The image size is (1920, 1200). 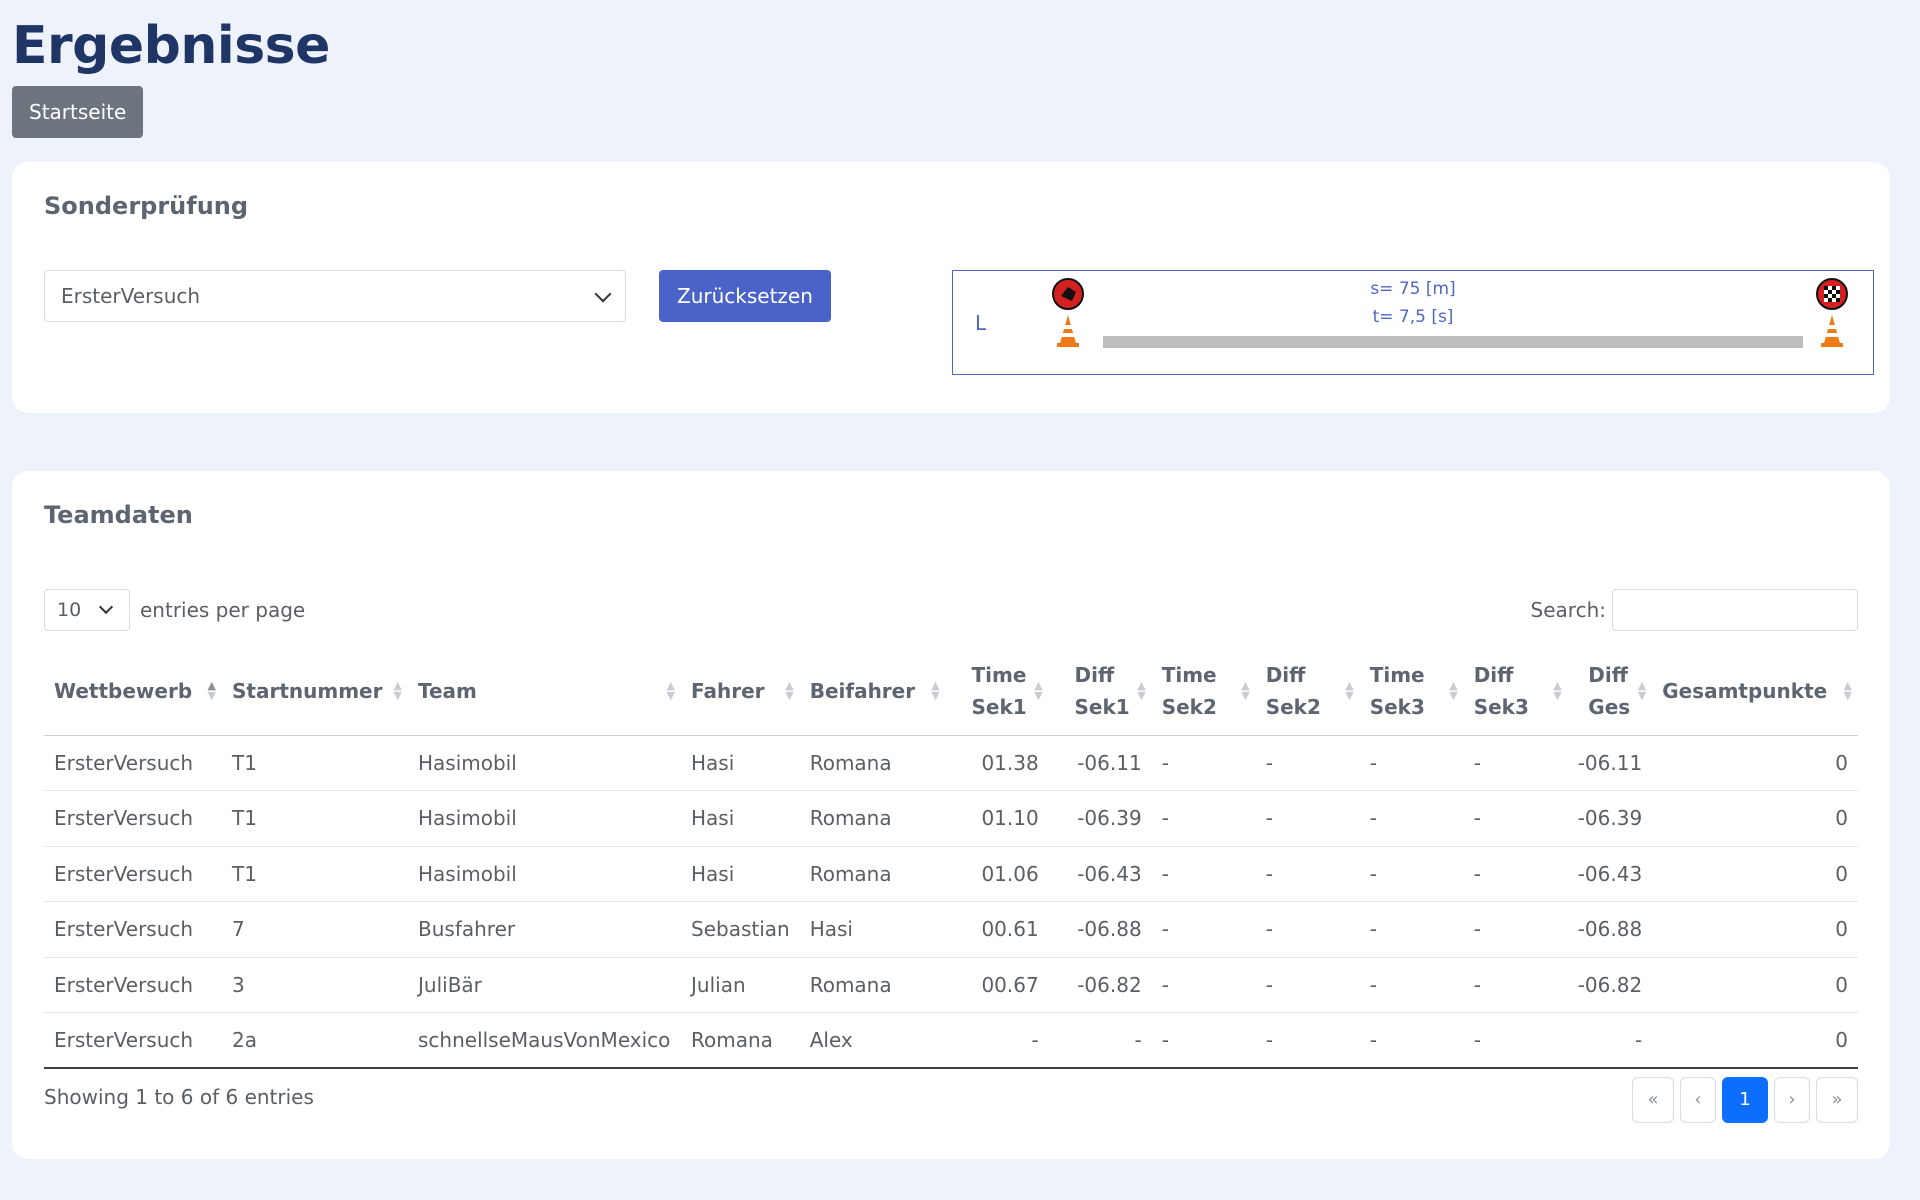 What do you see at coordinates (171, 46) in the screenshot?
I see `page-title: Ergebnisse` at bounding box center [171, 46].